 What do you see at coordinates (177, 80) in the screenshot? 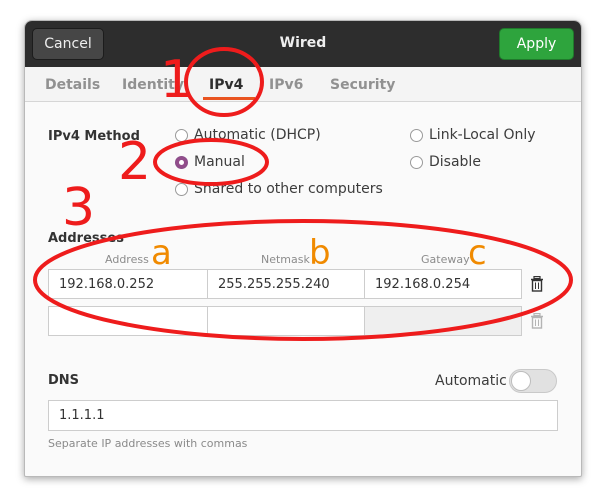
I see `annotation-number-1: 1` at bounding box center [177, 80].